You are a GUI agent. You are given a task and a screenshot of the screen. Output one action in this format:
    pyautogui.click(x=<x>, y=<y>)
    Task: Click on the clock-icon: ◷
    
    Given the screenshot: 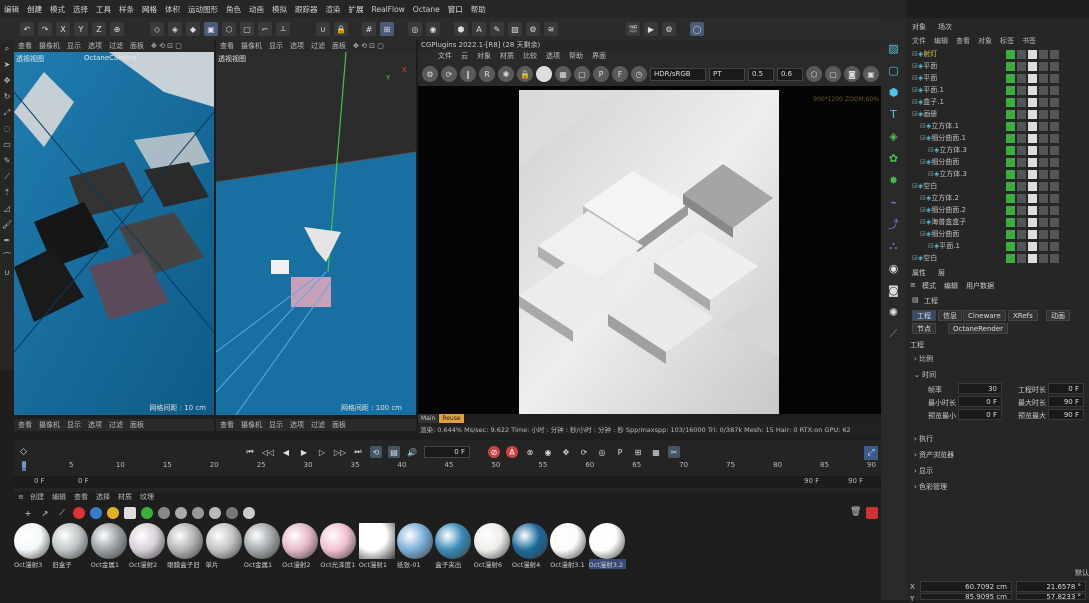 What is the action you would take?
    pyautogui.click(x=639, y=74)
    